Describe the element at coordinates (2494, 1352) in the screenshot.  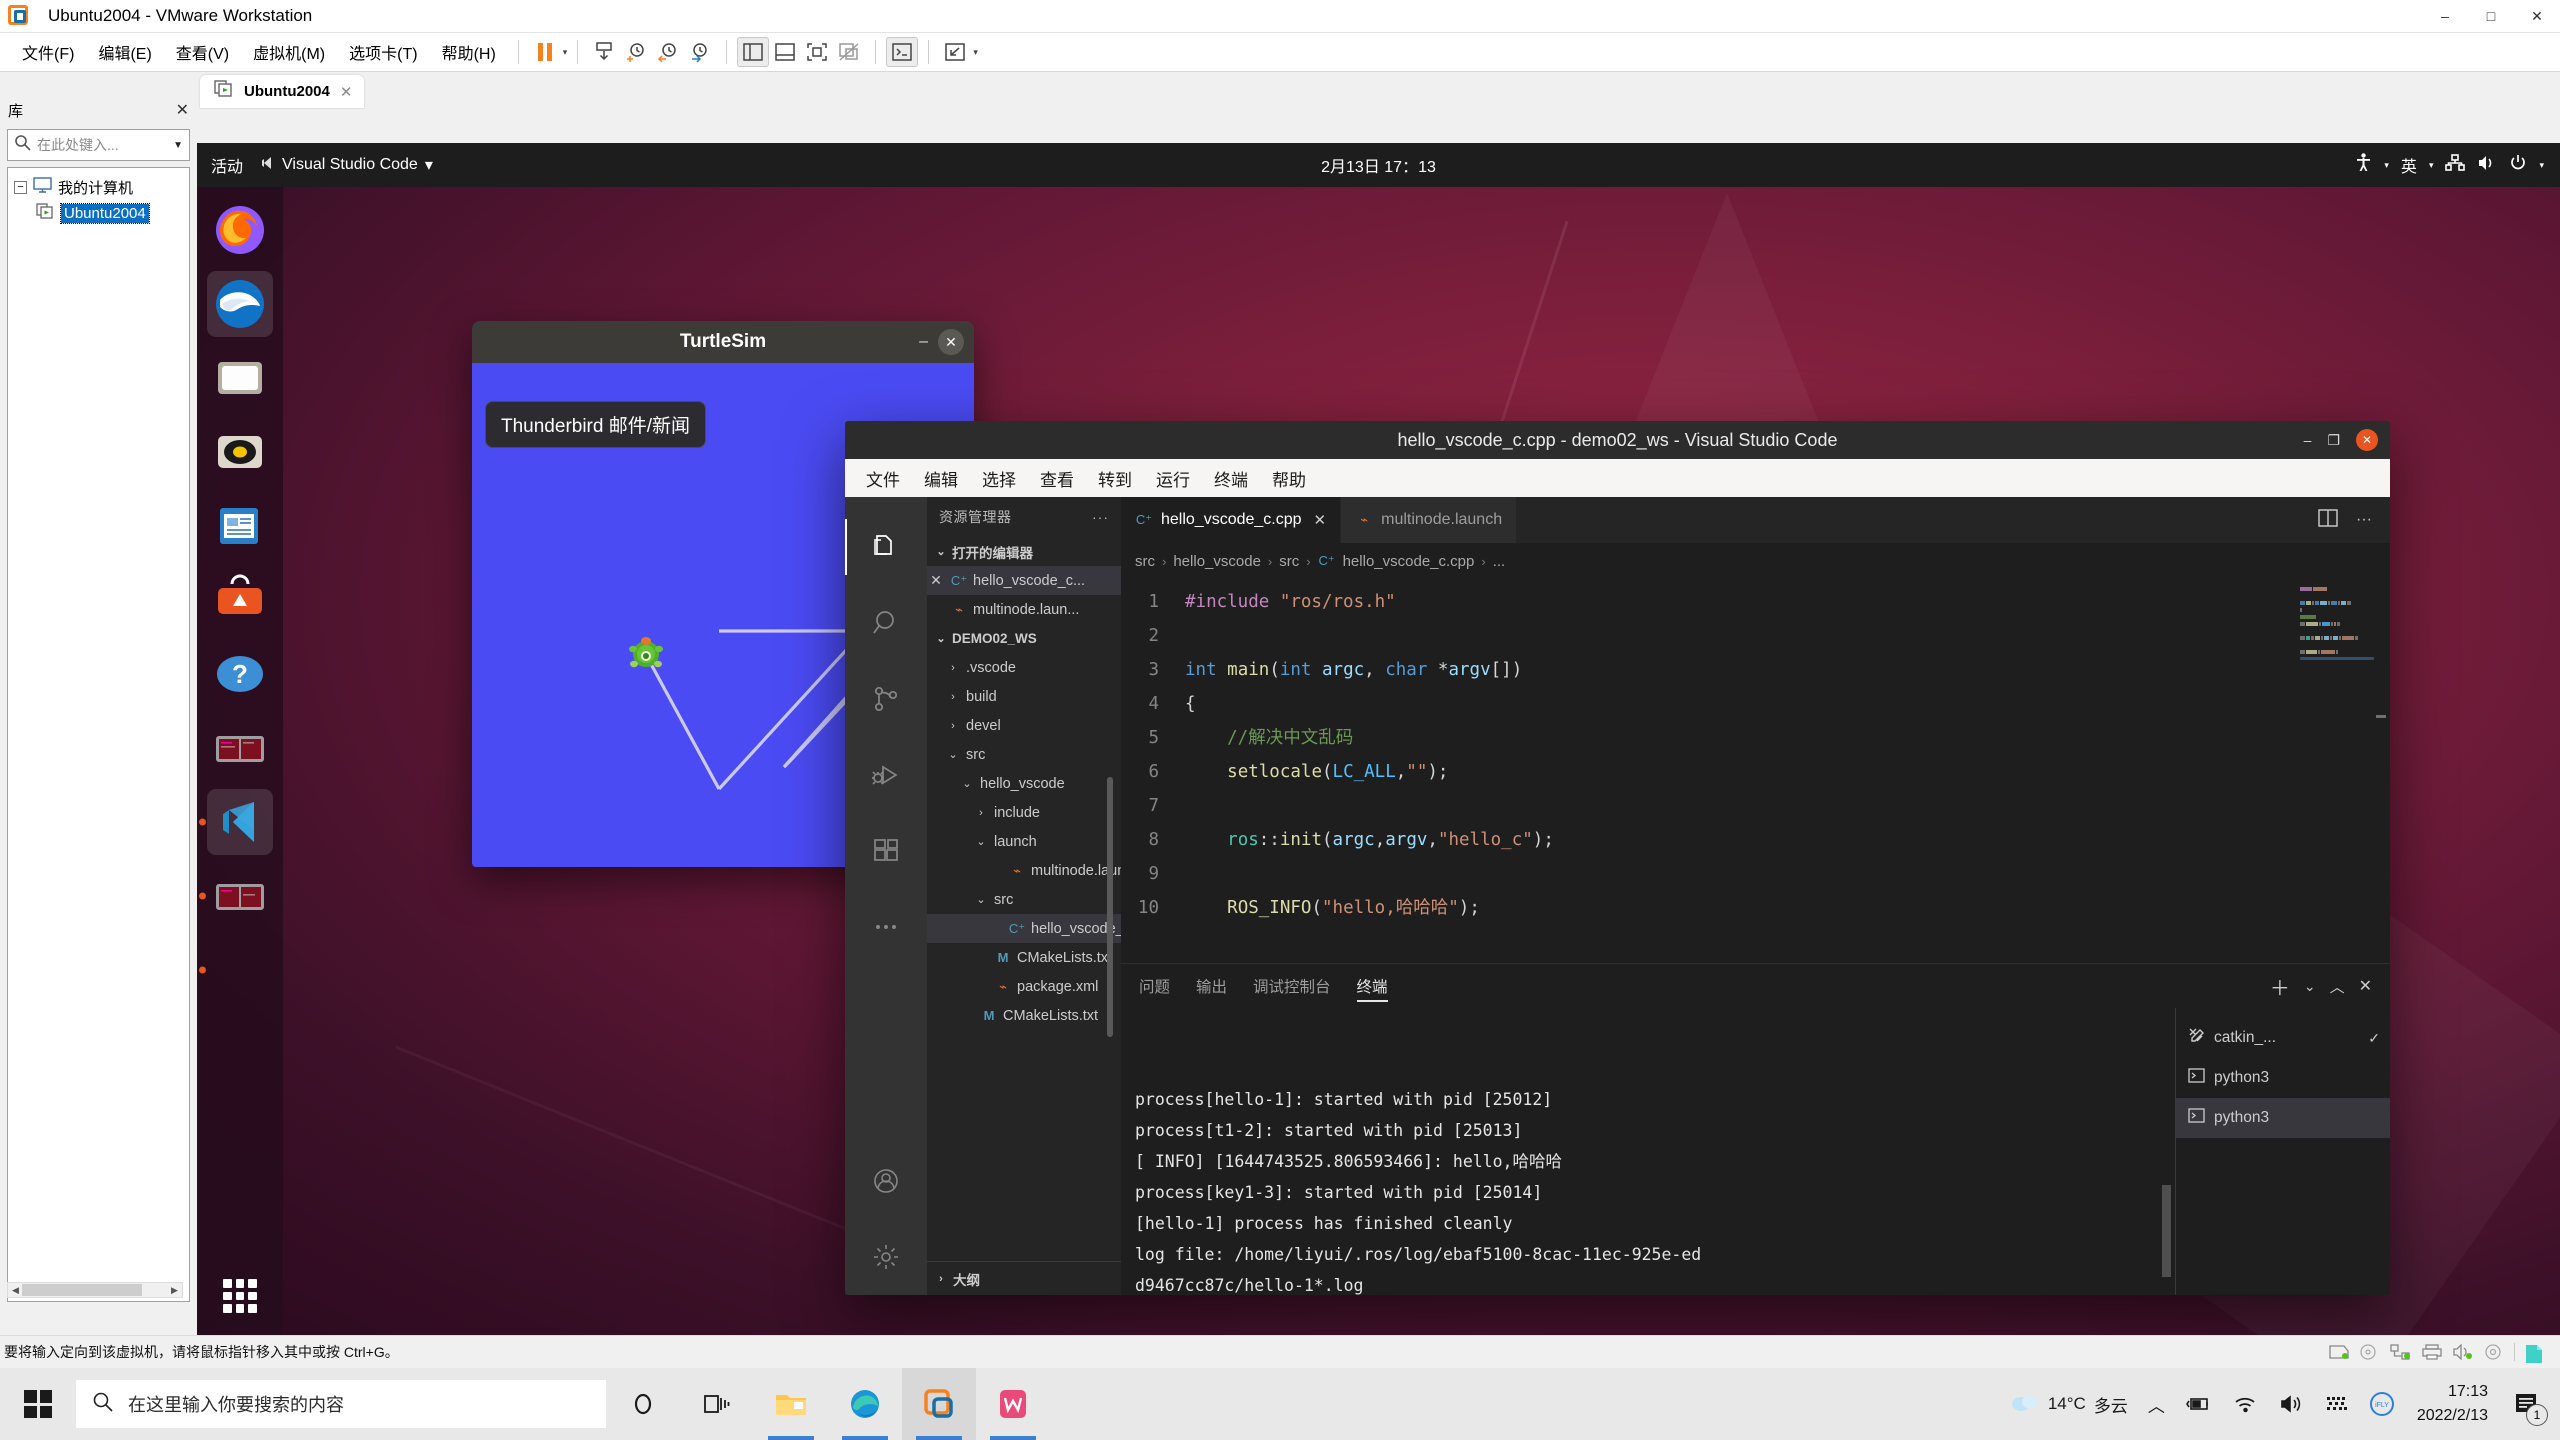
I see `usb-icon` at that location.